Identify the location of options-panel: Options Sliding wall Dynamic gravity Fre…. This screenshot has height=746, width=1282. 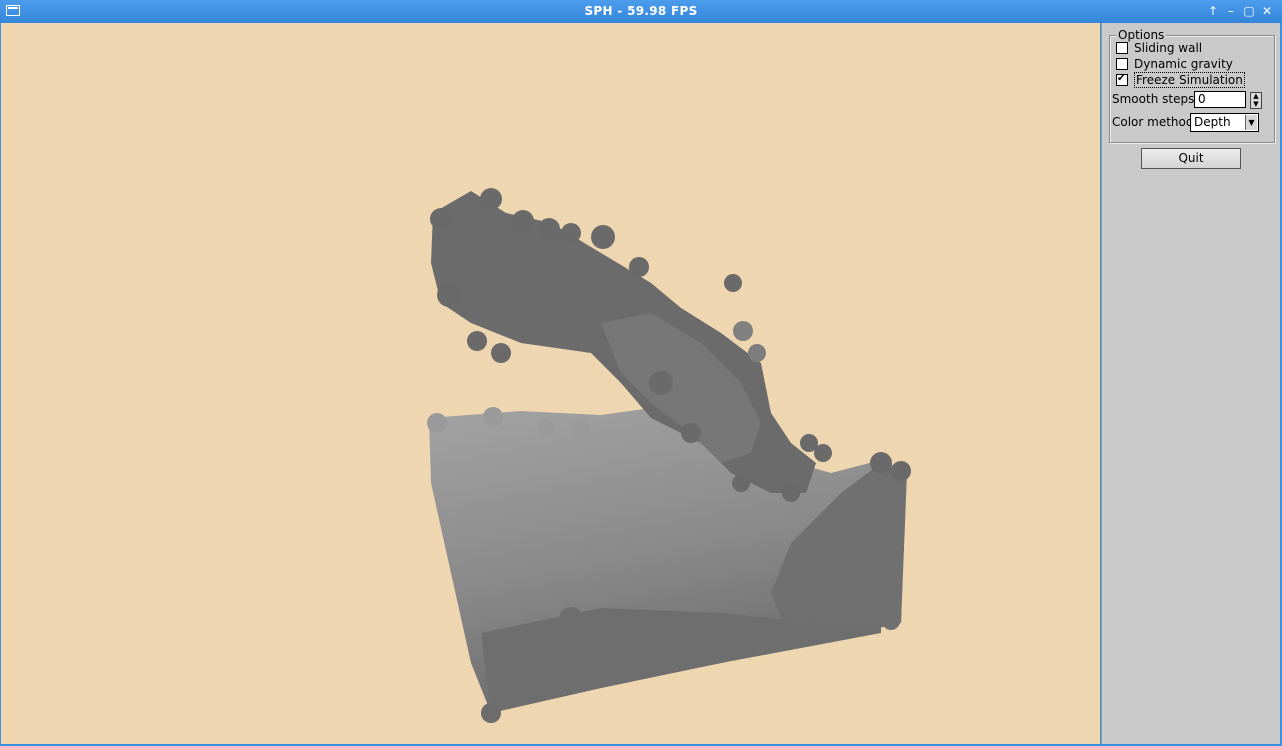
(1190, 383).